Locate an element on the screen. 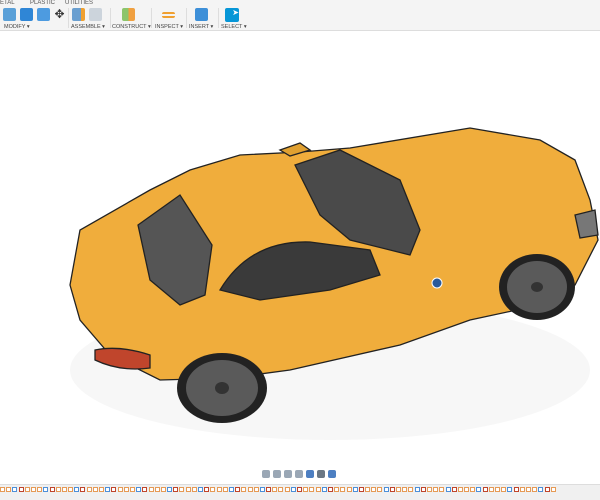  inspect-group: INSPECT ▾ is located at coordinates (169, 19).